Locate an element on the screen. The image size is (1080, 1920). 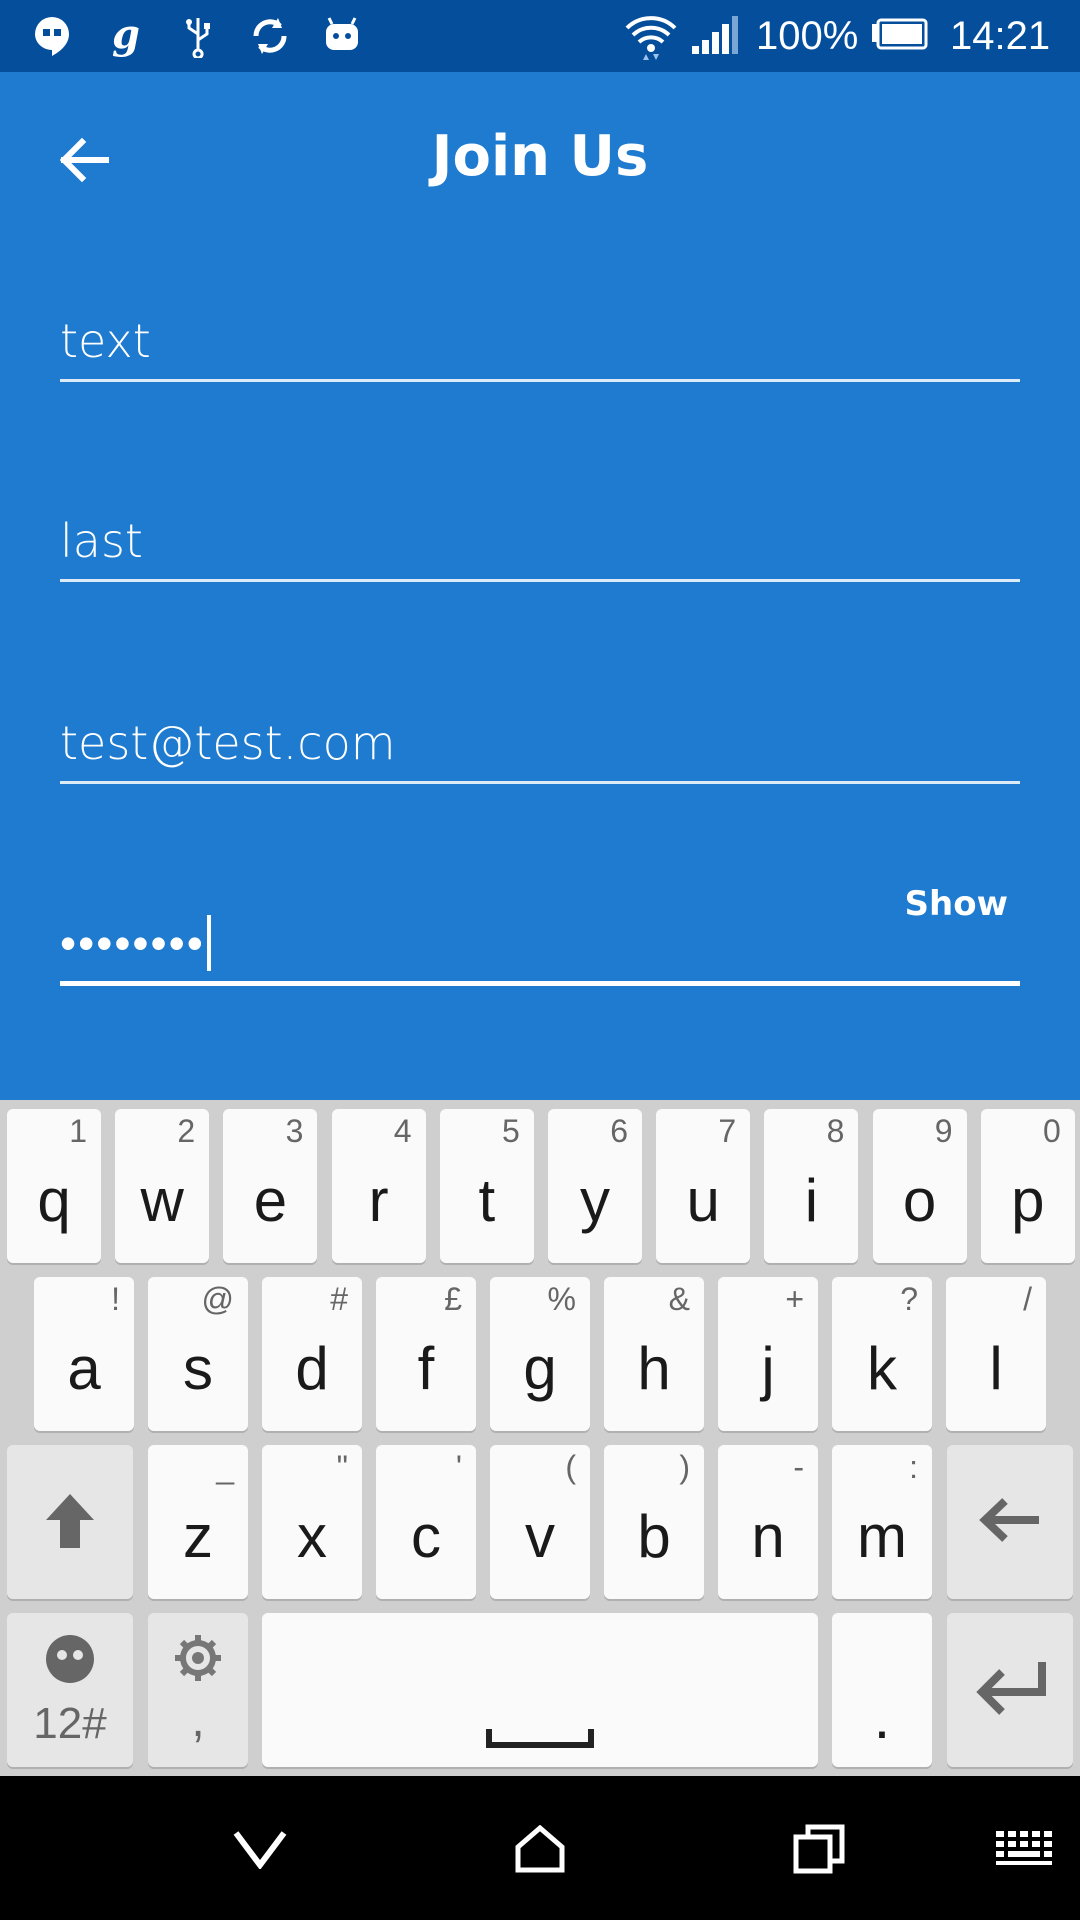
settings-comma-key: , is located at coordinates (198, 1690).